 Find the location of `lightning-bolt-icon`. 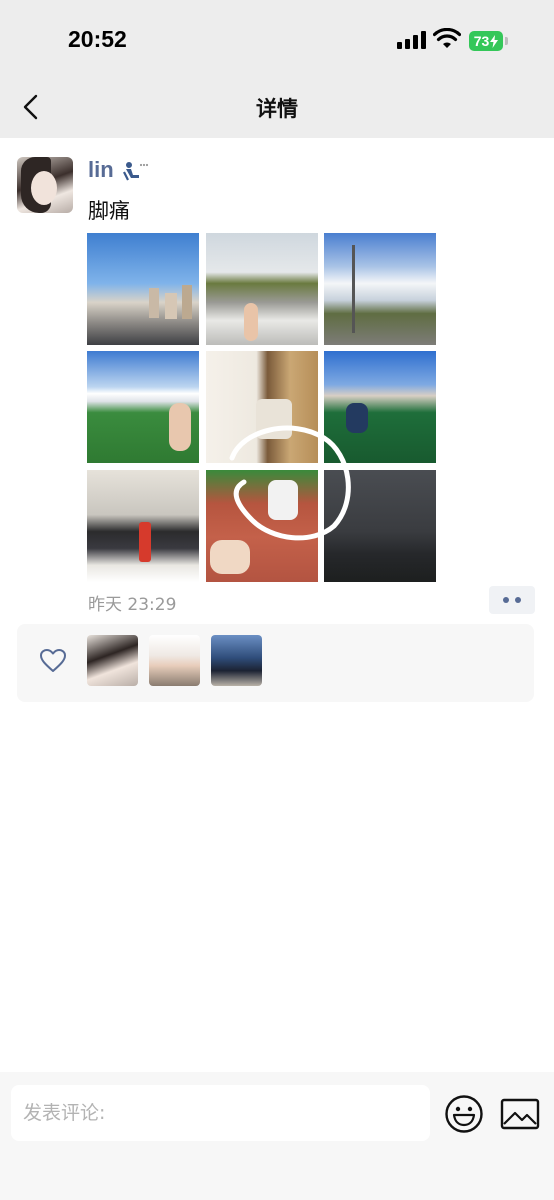

lightning-bolt-icon is located at coordinates (494, 41).